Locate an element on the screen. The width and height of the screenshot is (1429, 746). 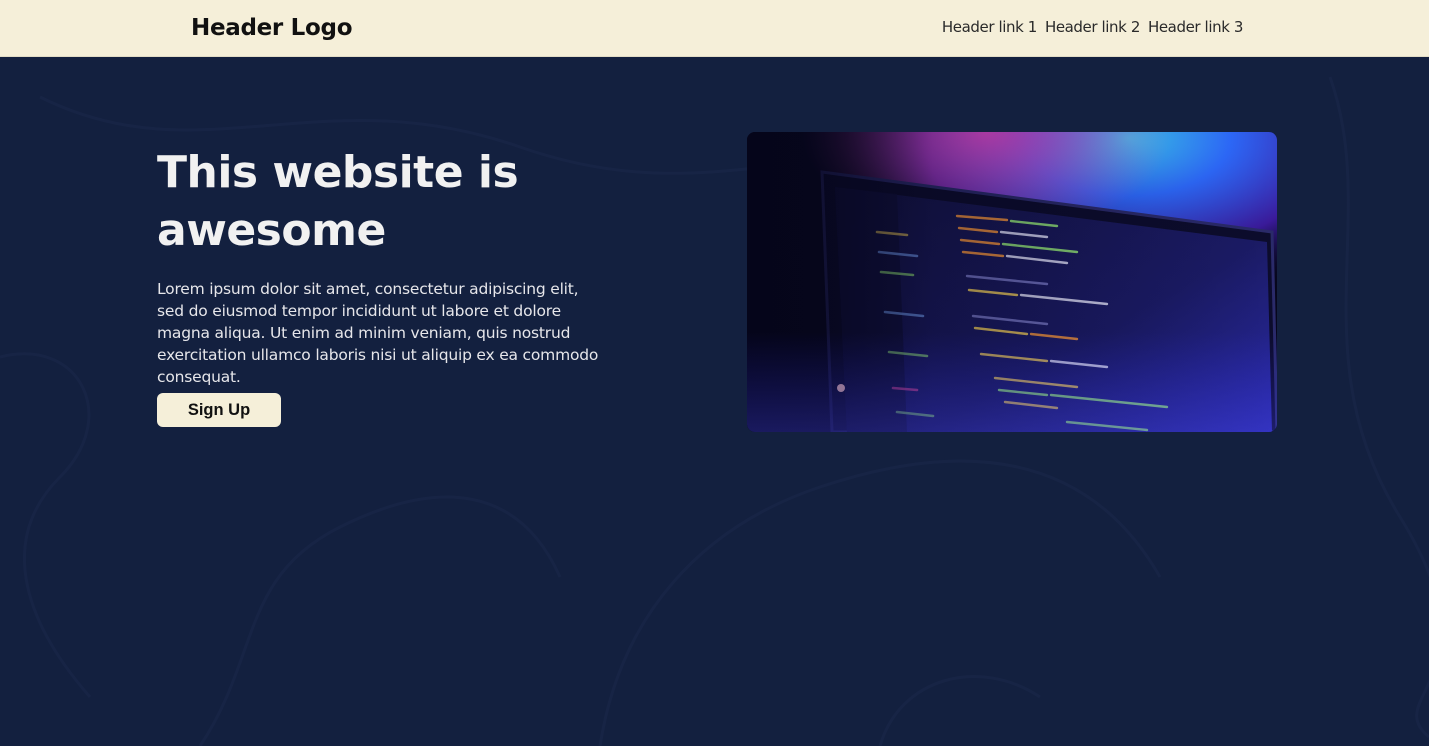
header-link-3: Header link 3 is located at coordinates (1195, 27).